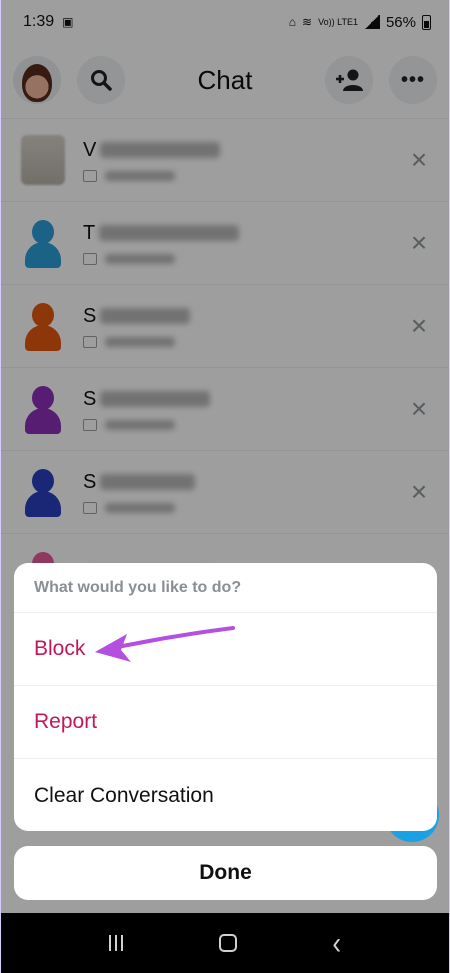 Image resolution: width=450 pixels, height=973 pixels. Describe the element at coordinates (227, 943) in the screenshot. I see `home-button-icon` at that location.